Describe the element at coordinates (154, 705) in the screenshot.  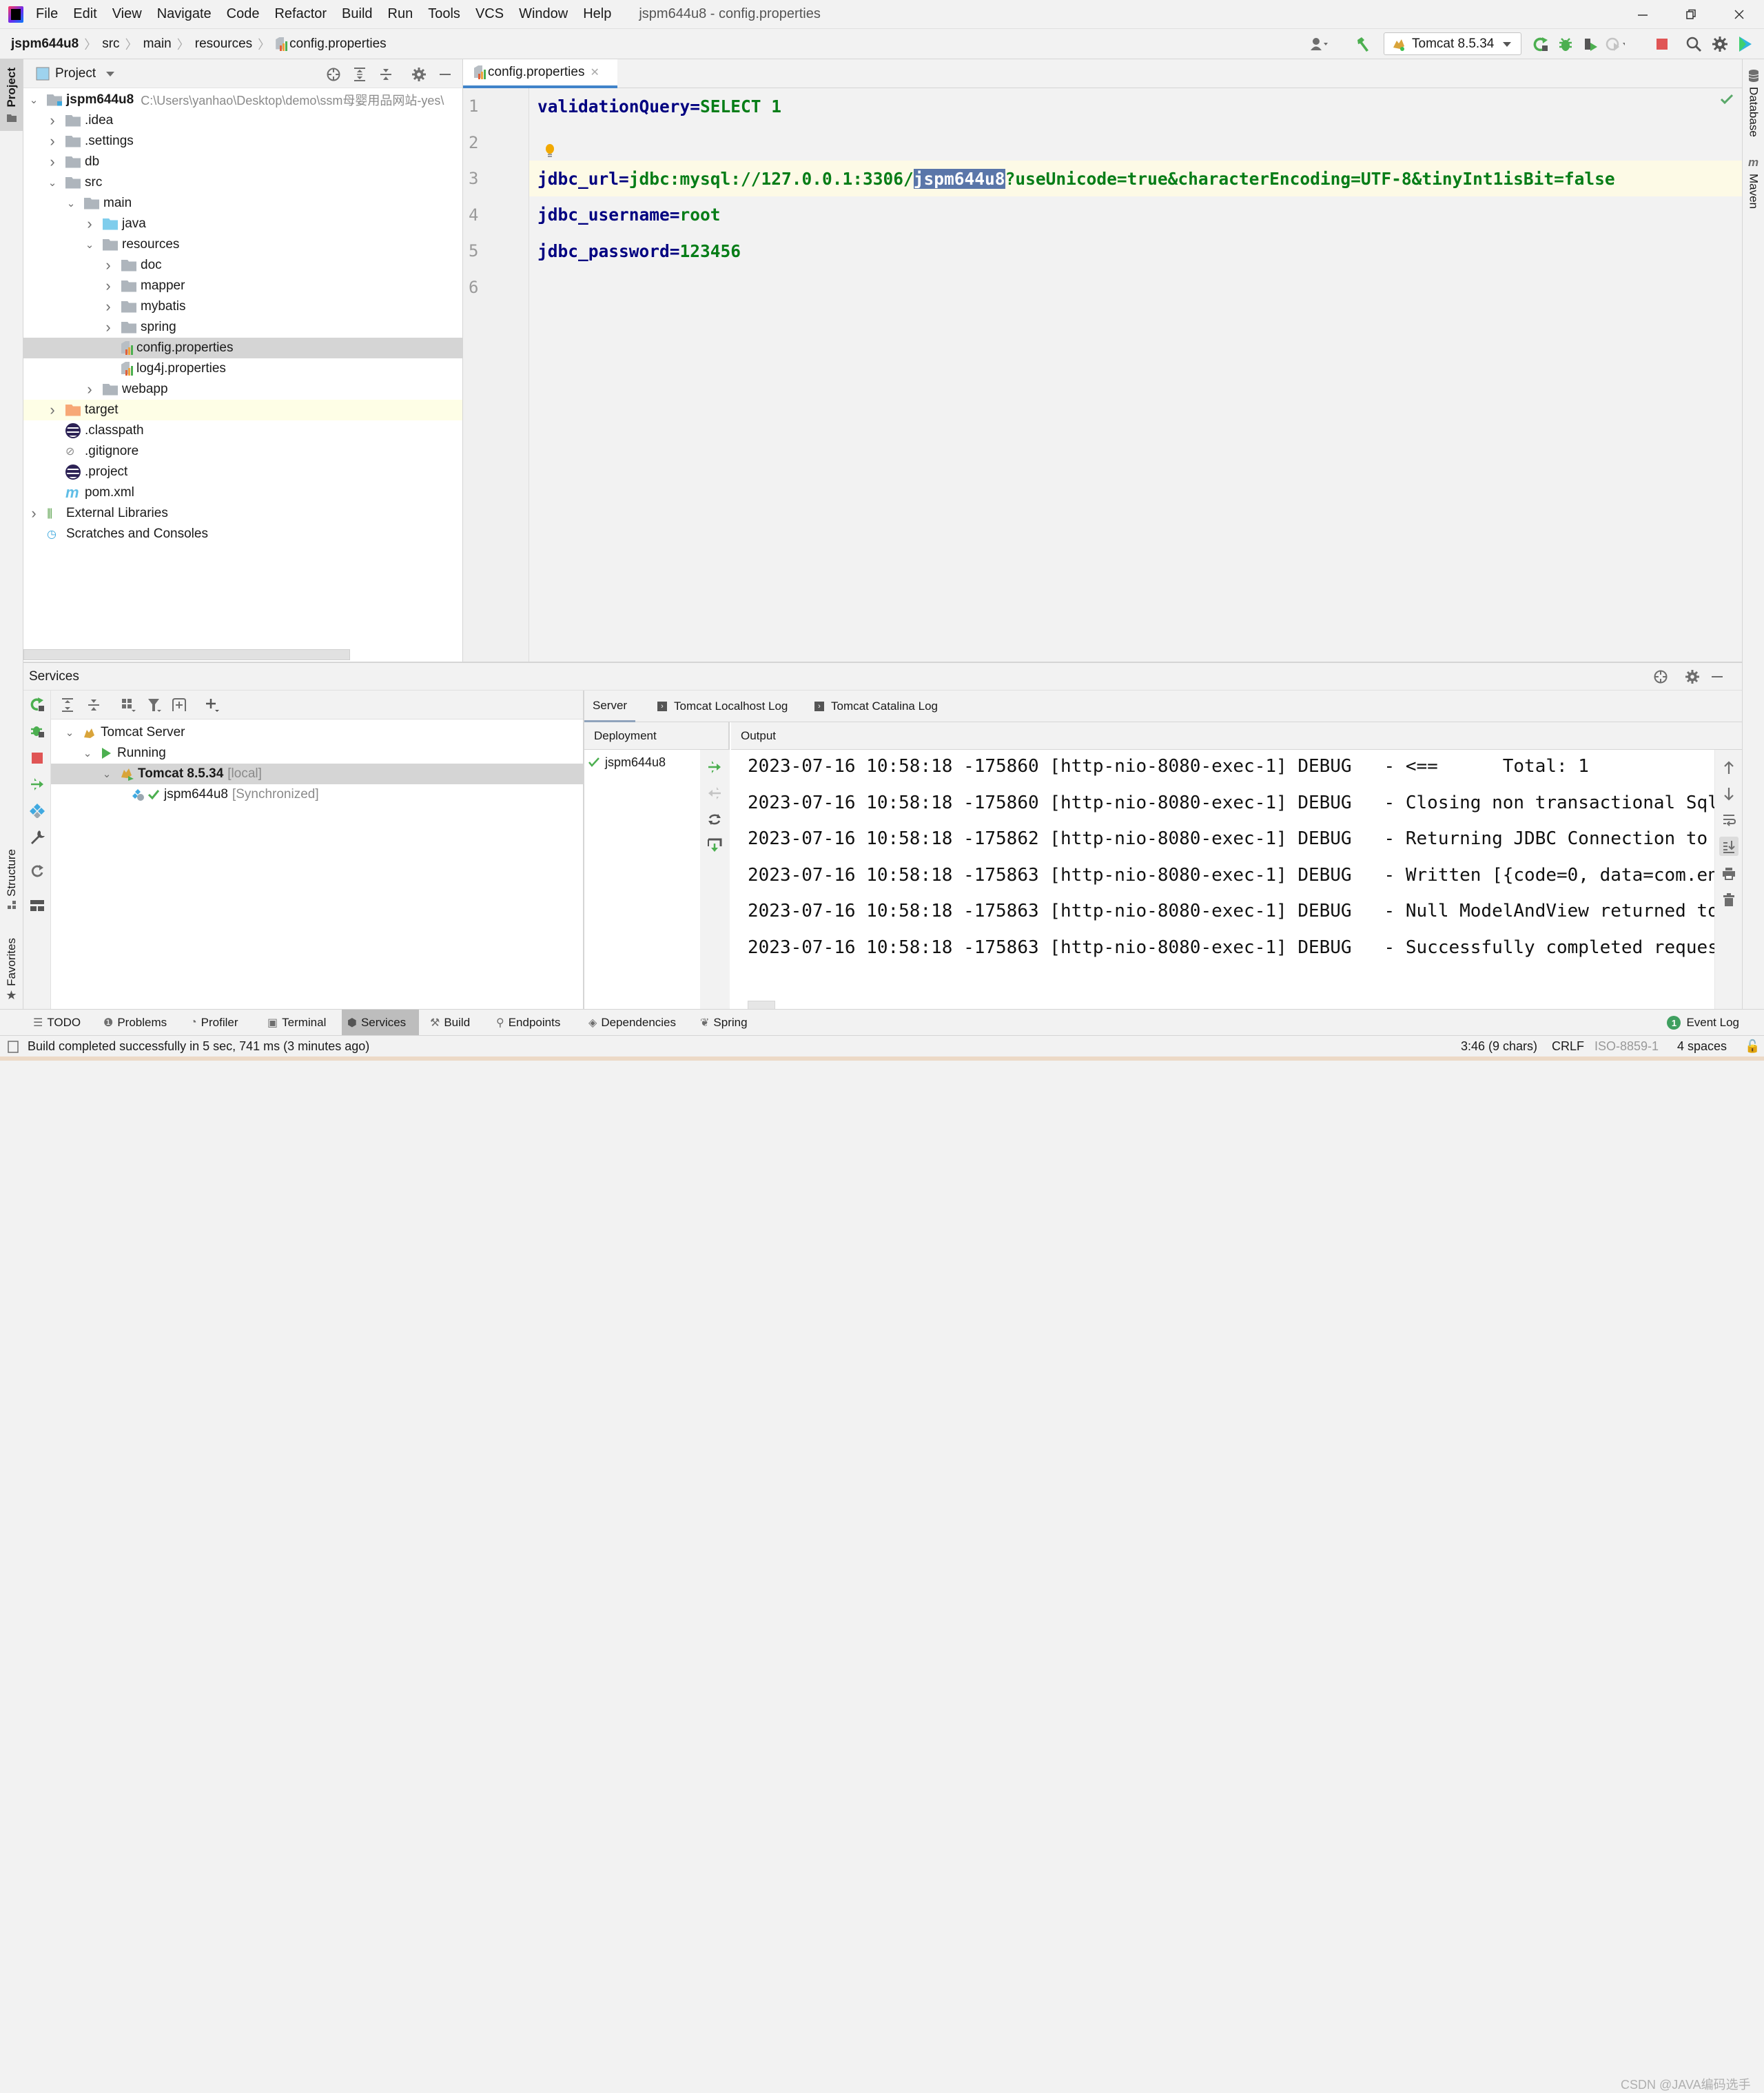
I see `filter-button` at that location.